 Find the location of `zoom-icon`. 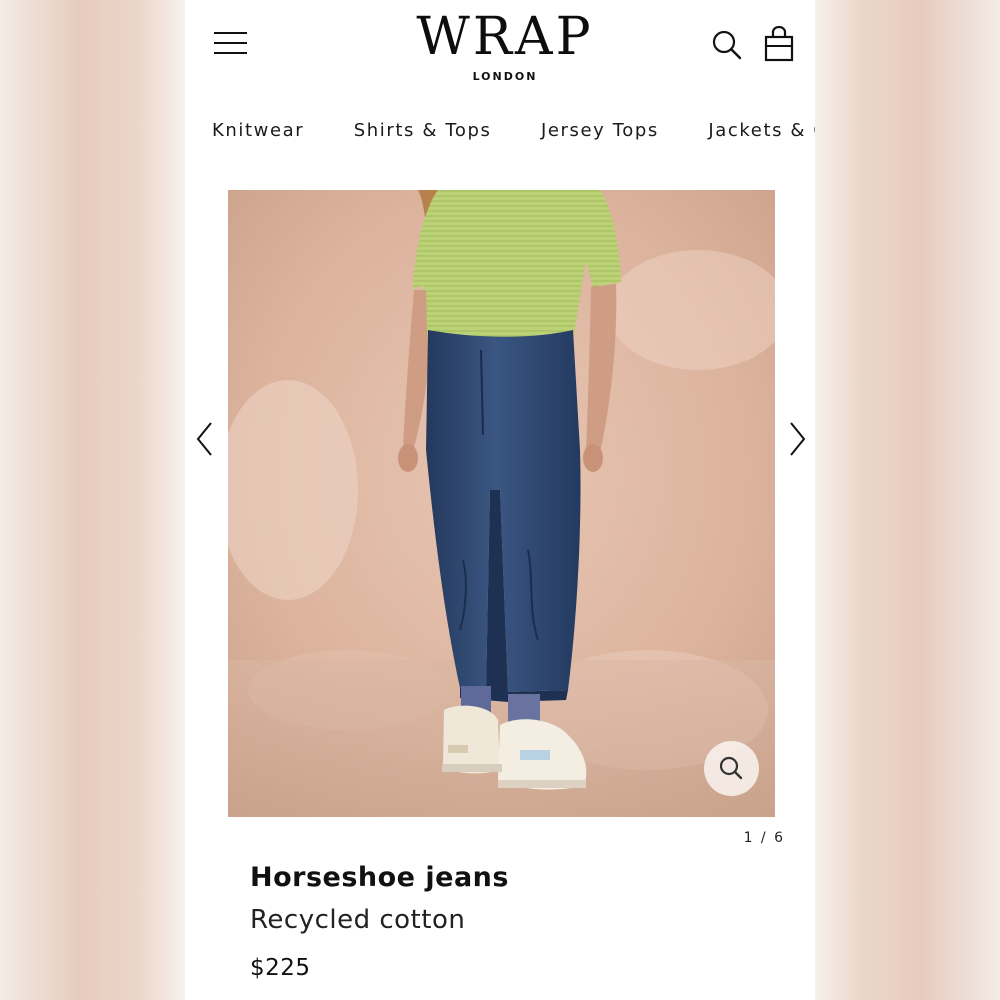

zoom-icon is located at coordinates (731, 768).